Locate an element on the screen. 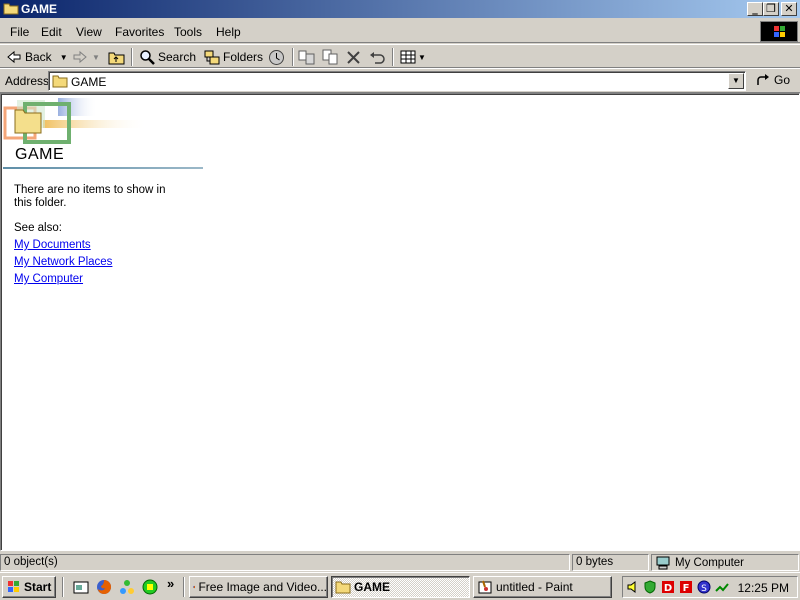 Image resolution: width=800 pixels, height=600 pixels. history-button is located at coordinates (276, 57).